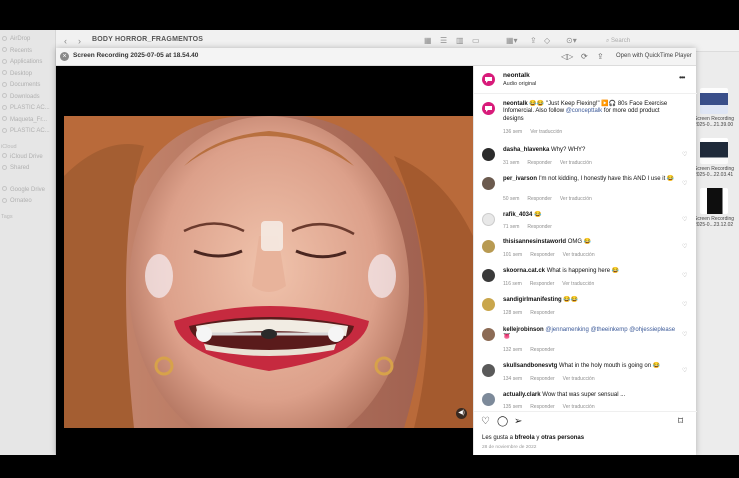 The height and width of the screenshot is (478, 739). I want to click on sidebar-item: Desktop, so click(27, 75).